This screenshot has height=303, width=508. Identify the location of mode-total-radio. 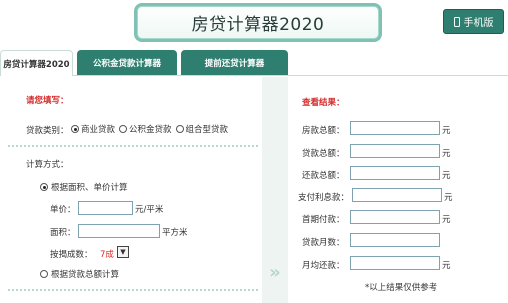
(44, 274).